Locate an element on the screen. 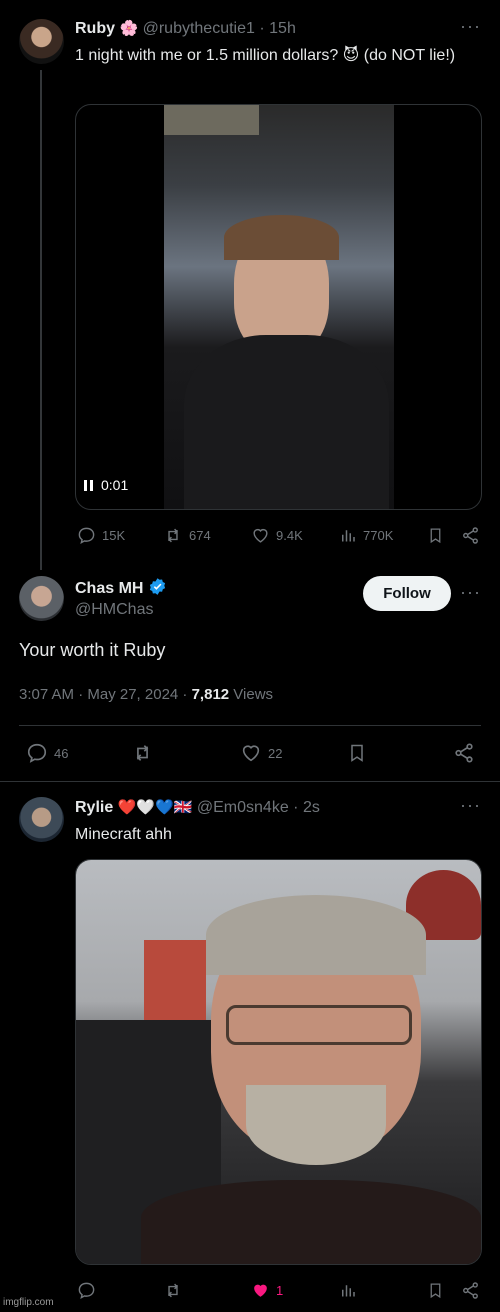 Image resolution: width=500 pixels, height=1312 pixels. tweet3-author-name: Rylie is located at coordinates (94, 807).